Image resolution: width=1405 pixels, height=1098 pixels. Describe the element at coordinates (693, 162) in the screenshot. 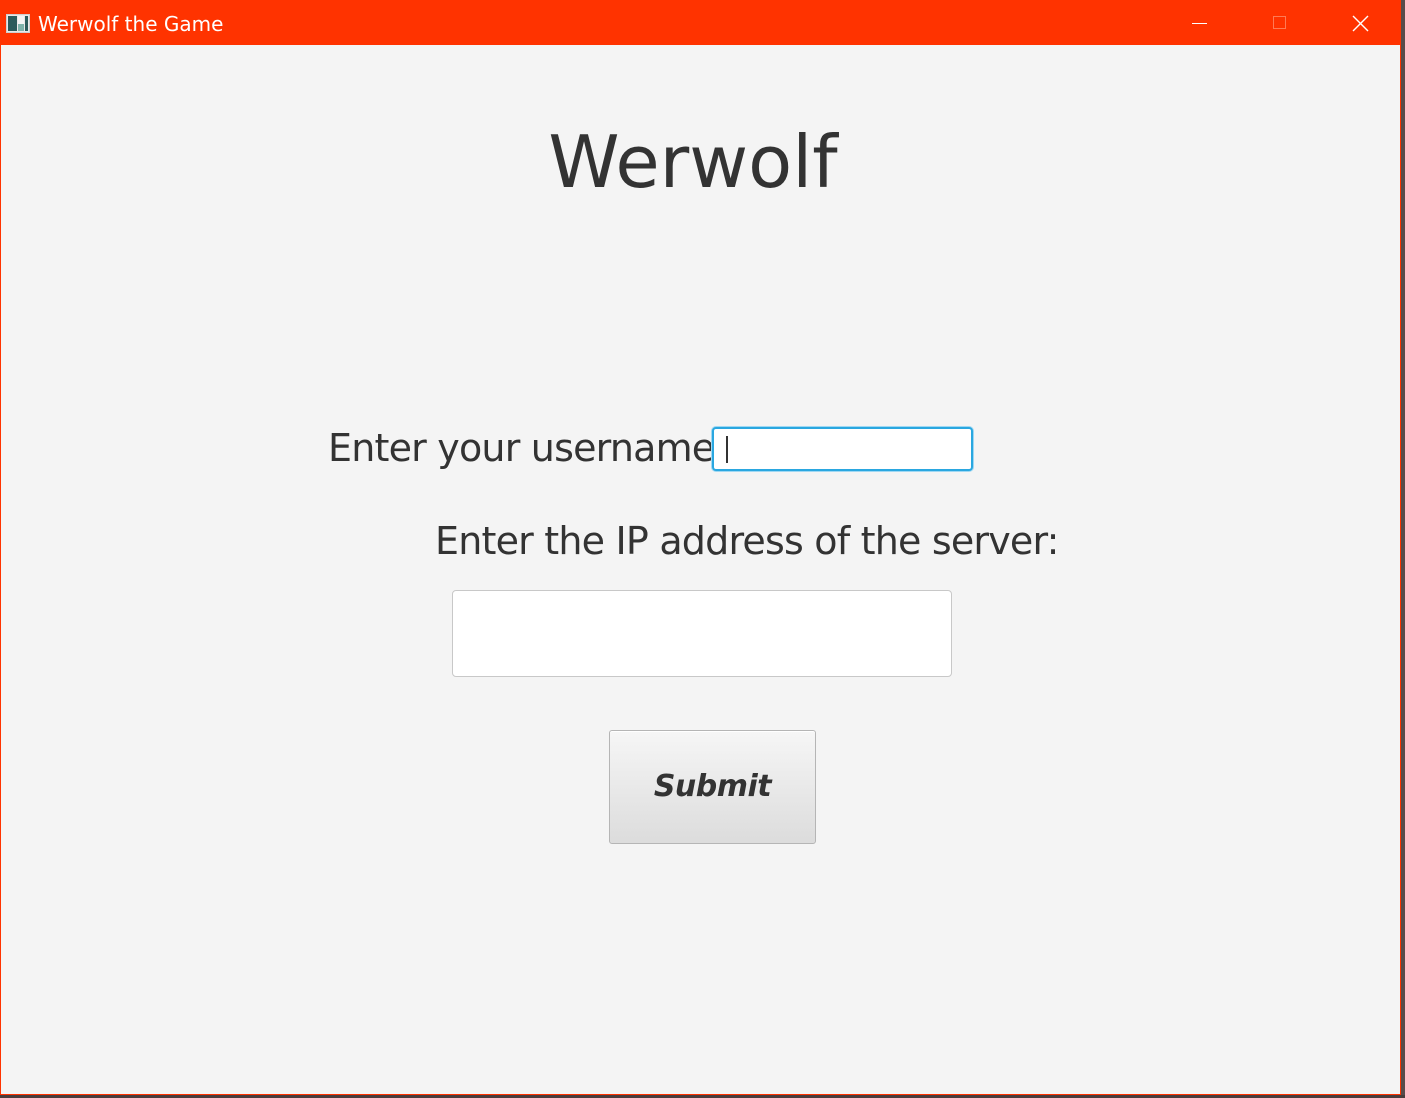

I see `page-title-text: Werwolf` at that location.